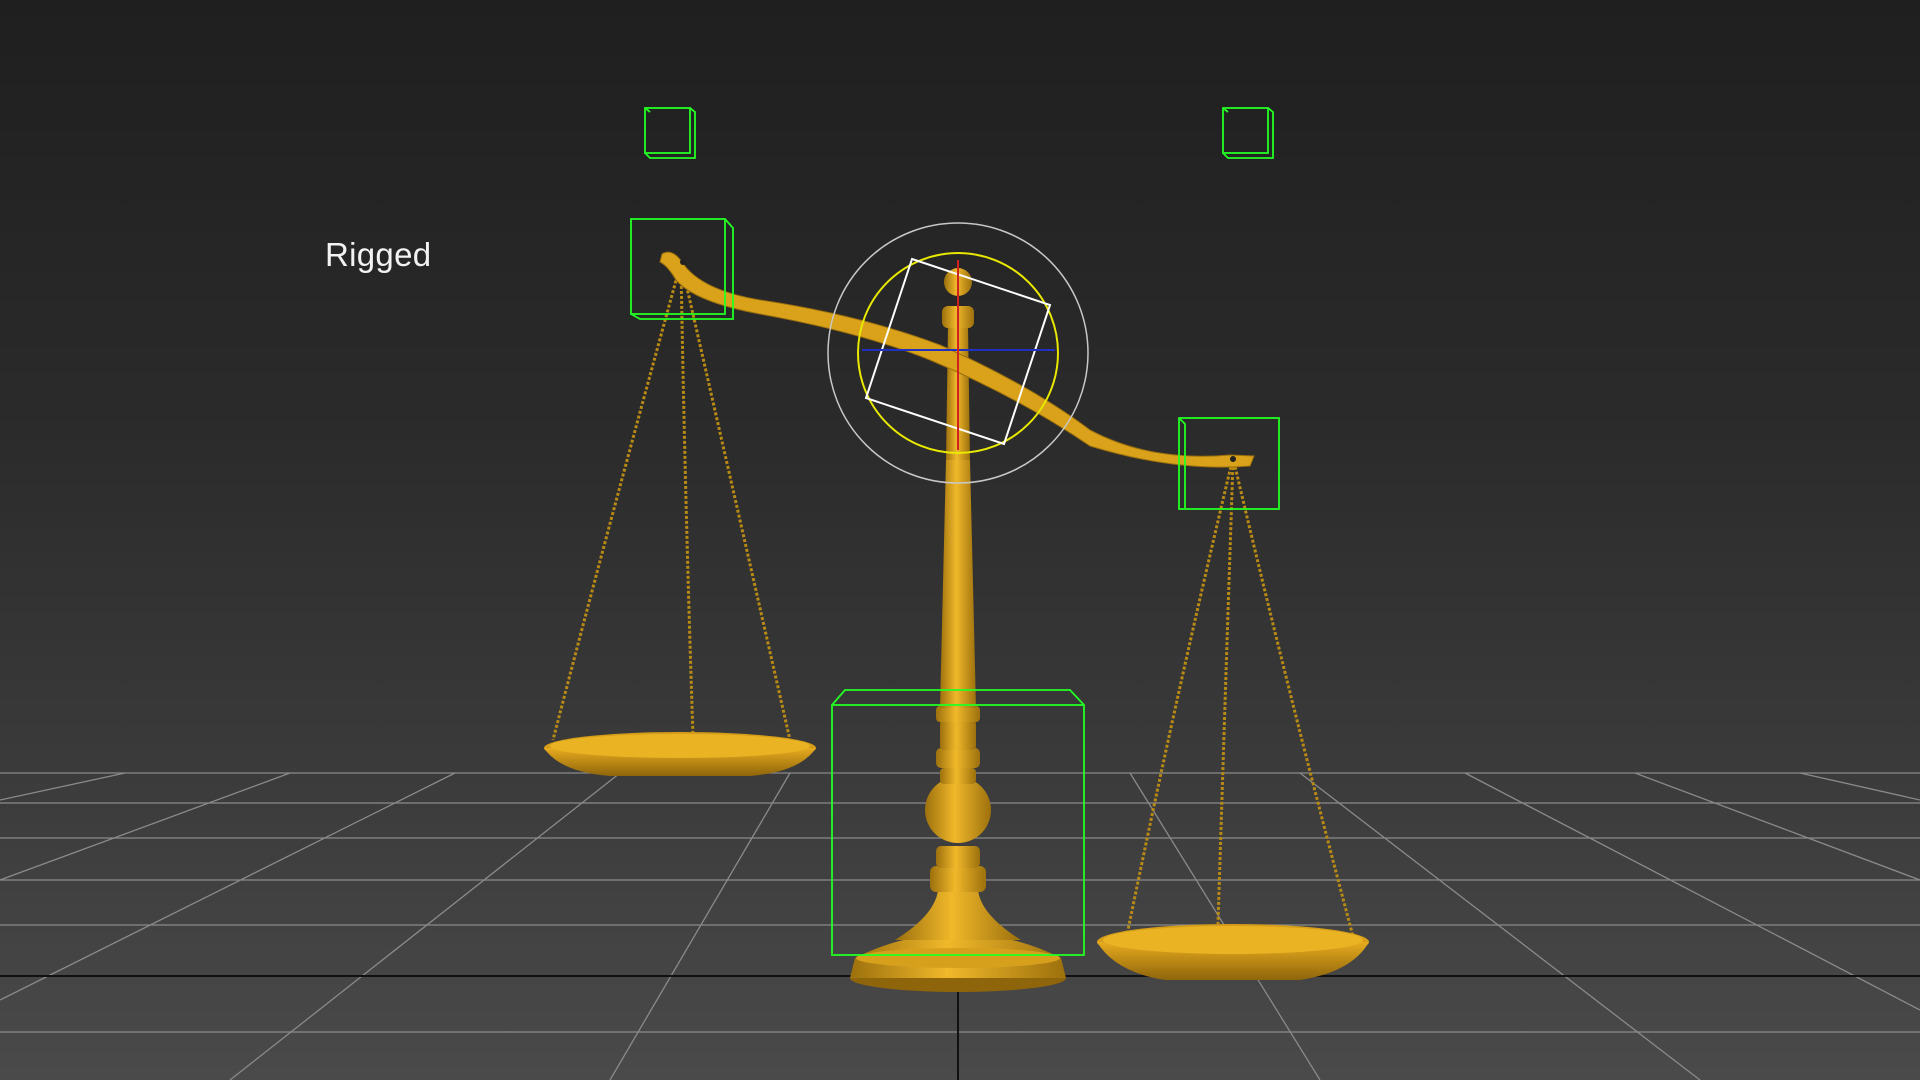  I want to click on left-chains, so click(671, 503).